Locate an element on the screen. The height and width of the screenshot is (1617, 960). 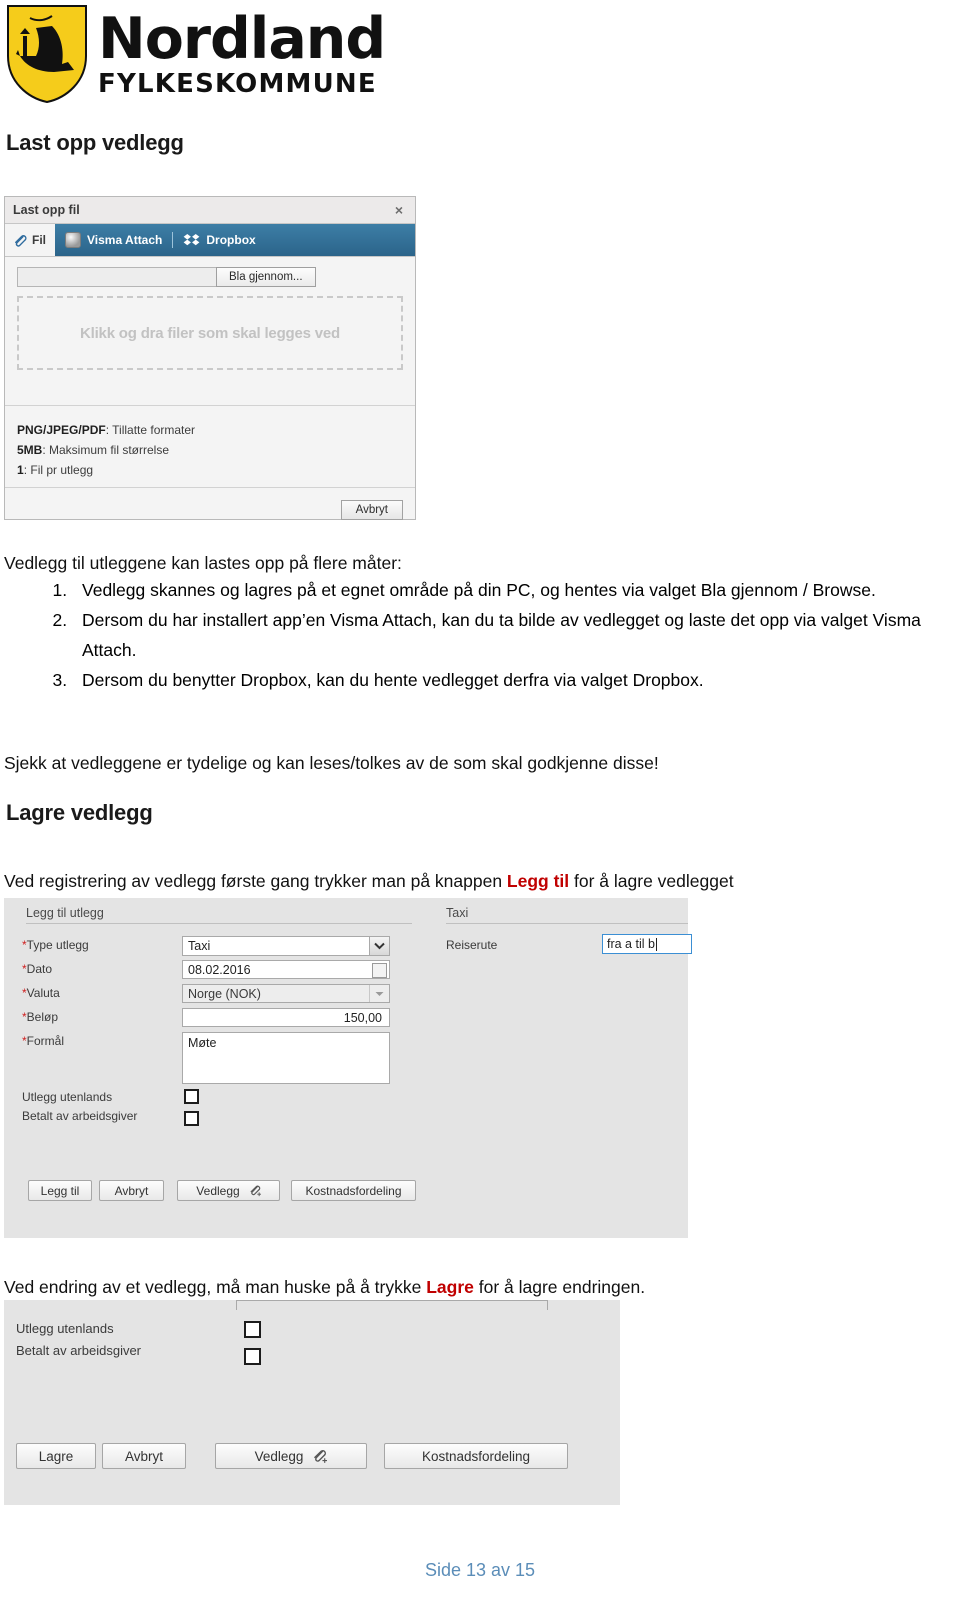
page-title-lagre-vedlegg: Lagre vedlegg is located at coordinates (79, 812).